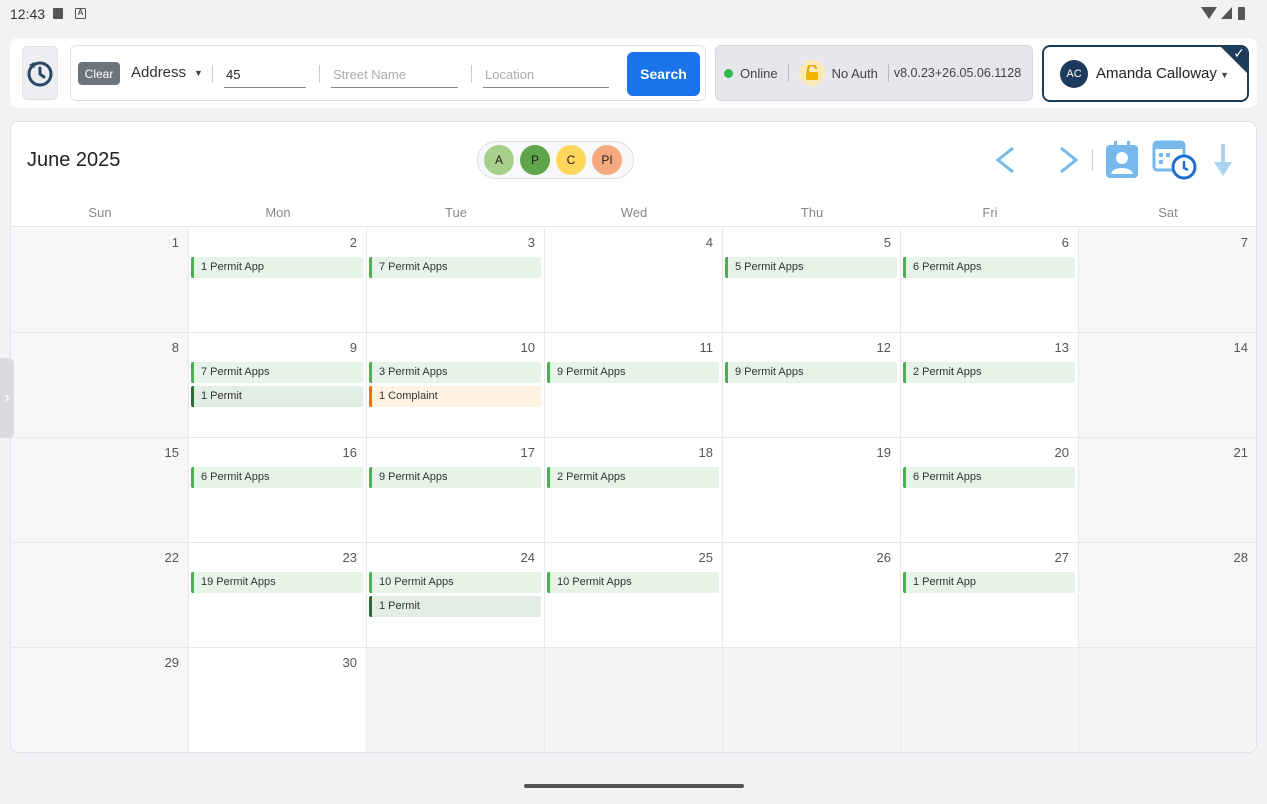 The width and height of the screenshot is (1267, 804). What do you see at coordinates (1226, 13) in the screenshot?
I see `signal-icon` at bounding box center [1226, 13].